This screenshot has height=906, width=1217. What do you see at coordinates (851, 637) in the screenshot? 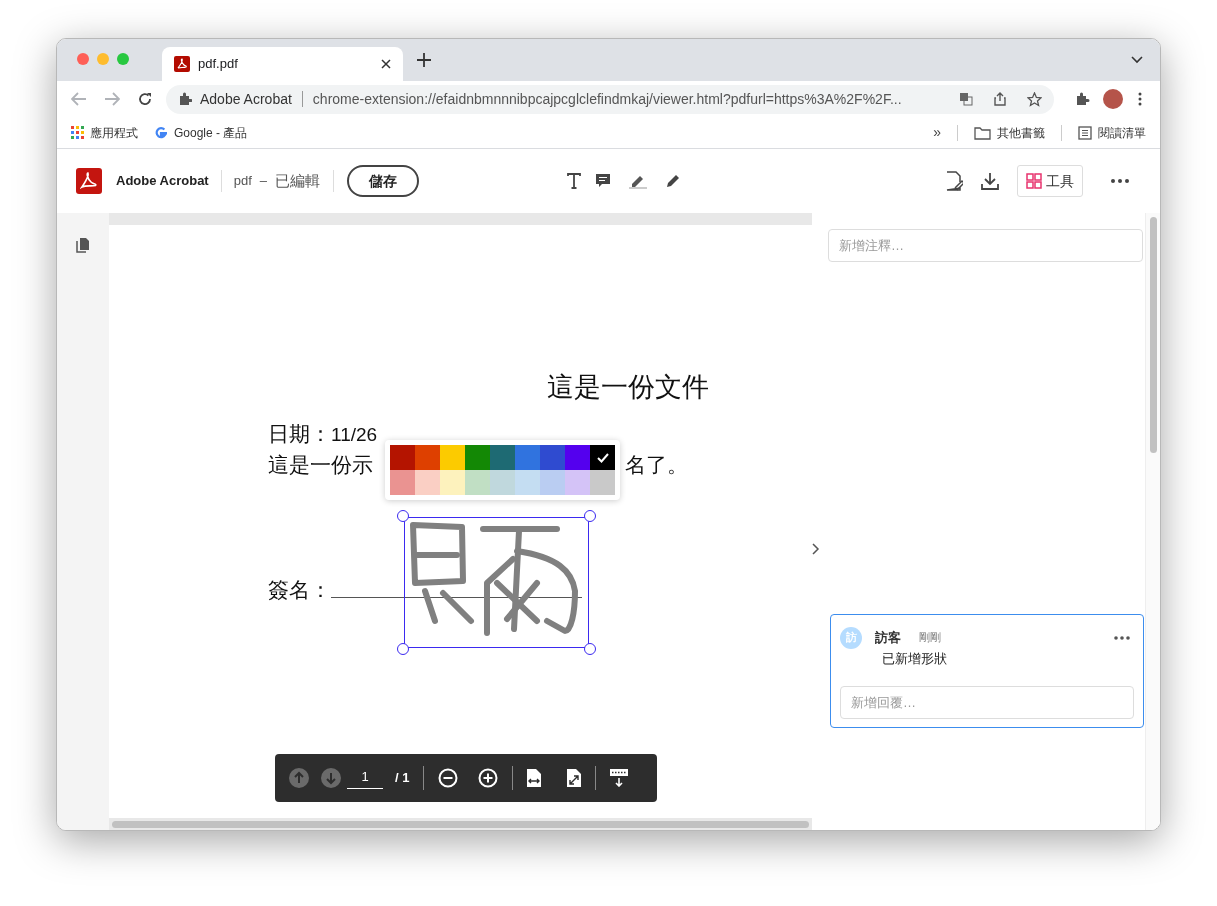
I see `user-avatar: 訪` at bounding box center [851, 637].